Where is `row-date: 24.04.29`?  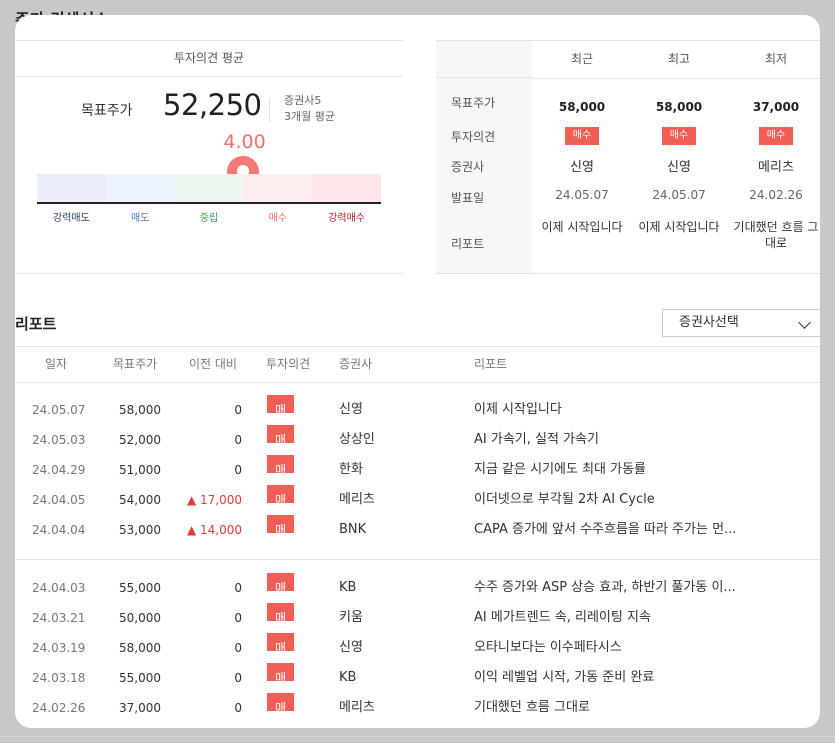
row-date: 24.04.29 is located at coordinates (59, 470).